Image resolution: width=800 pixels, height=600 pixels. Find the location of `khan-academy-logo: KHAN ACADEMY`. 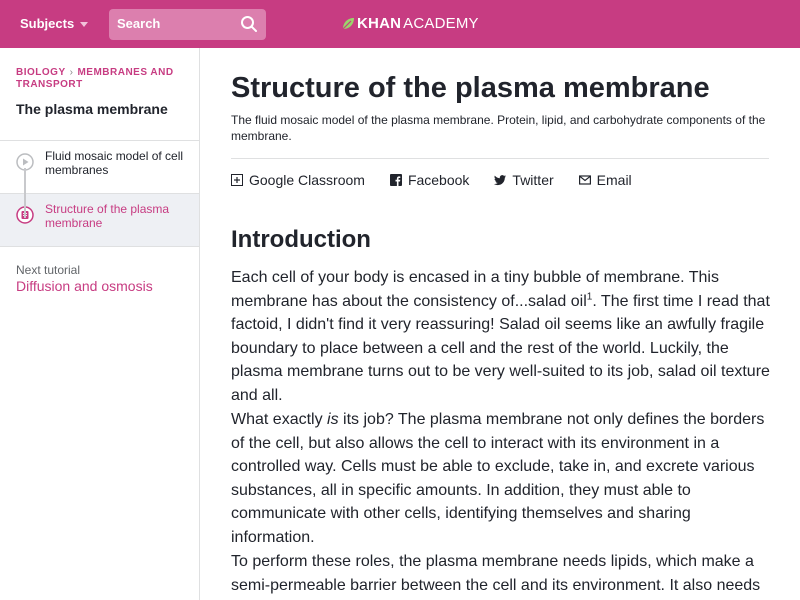

khan-academy-logo: KHAN ACADEMY is located at coordinates (410, 23).